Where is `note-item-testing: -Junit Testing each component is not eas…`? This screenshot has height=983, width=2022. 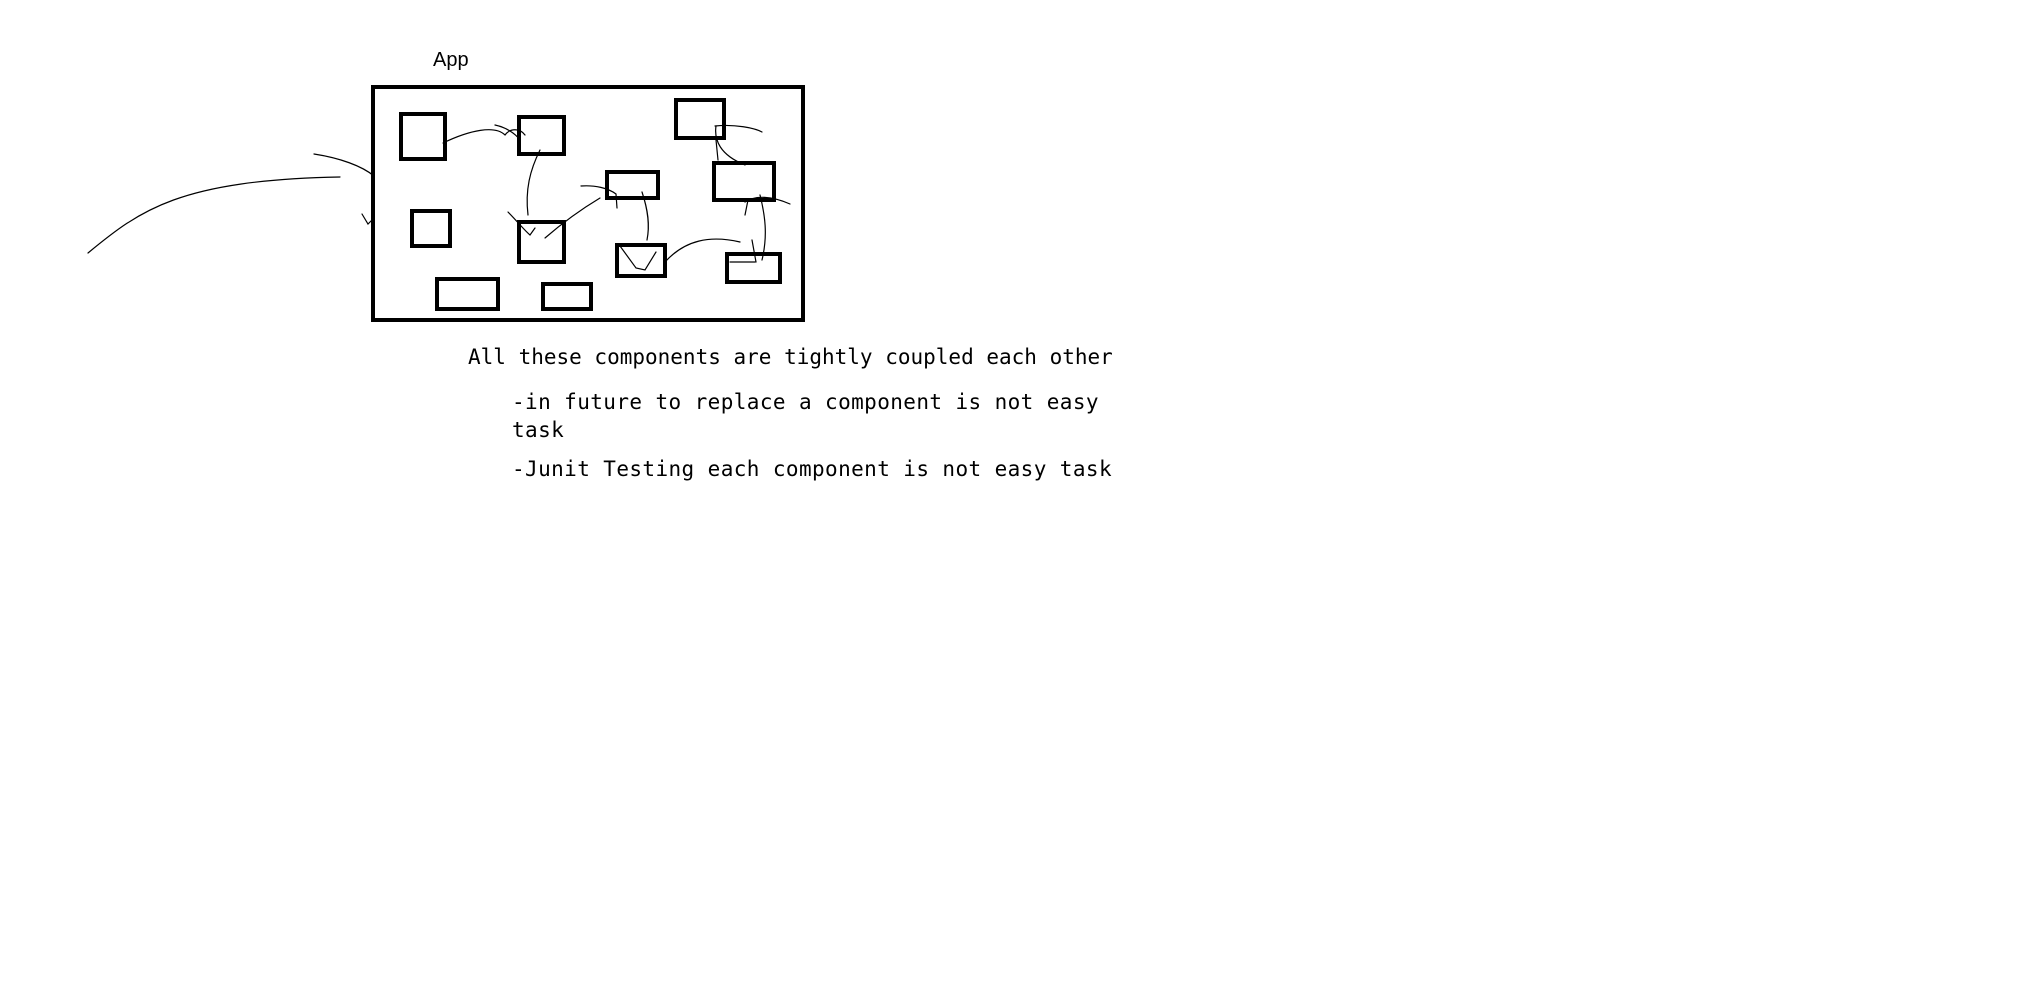 note-item-testing: -Junit Testing each component is not eas… is located at coordinates (812, 469).